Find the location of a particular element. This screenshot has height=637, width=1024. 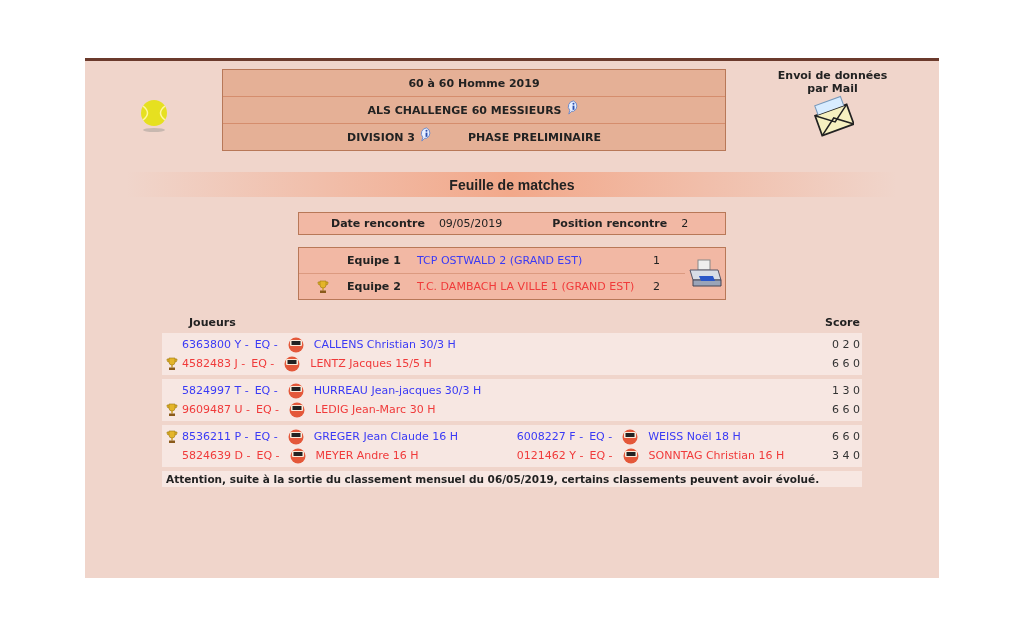

player-licence: 6363800 Y - is located at coordinates (215, 344).